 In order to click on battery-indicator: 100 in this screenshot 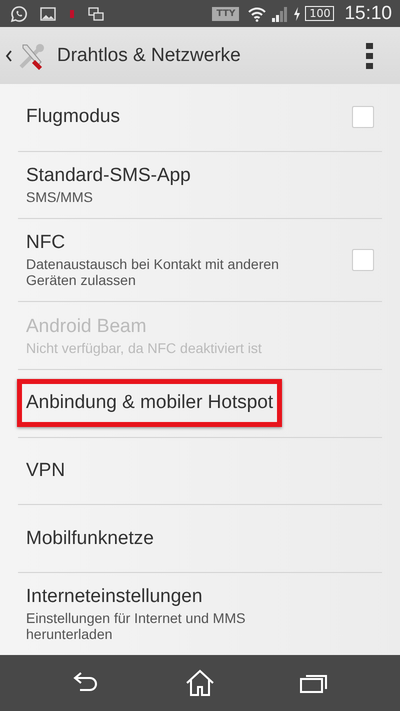, I will do `click(319, 13)`.